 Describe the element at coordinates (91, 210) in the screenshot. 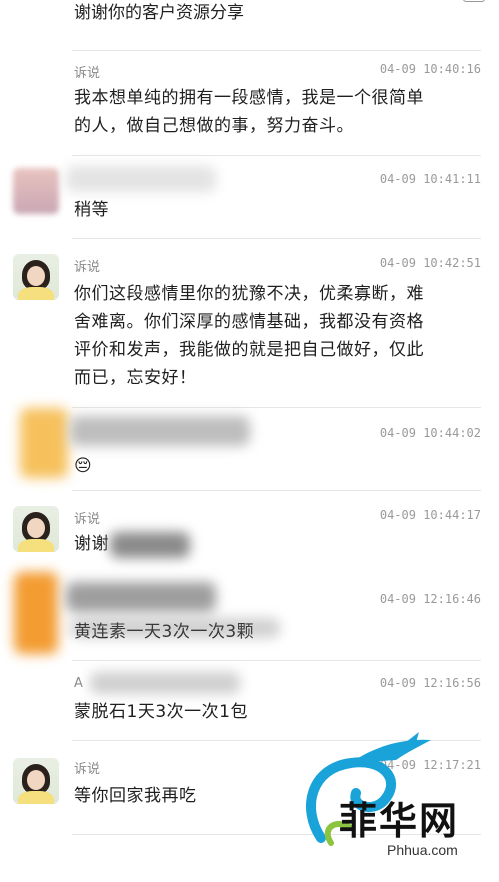

I see `message-line: 稍等` at that location.